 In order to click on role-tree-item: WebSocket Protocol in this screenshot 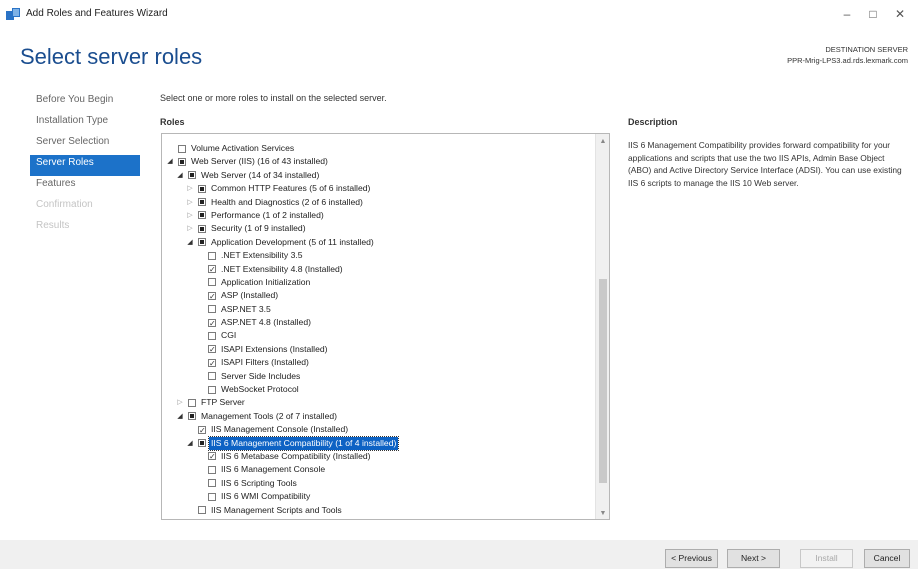, I will do `click(378, 389)`.